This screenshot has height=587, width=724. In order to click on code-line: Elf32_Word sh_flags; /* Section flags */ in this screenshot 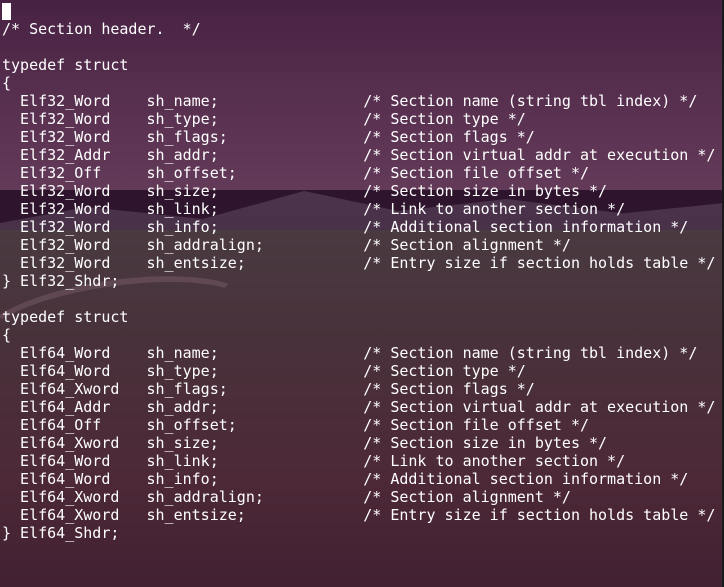, I will do `click(268, 137)`.